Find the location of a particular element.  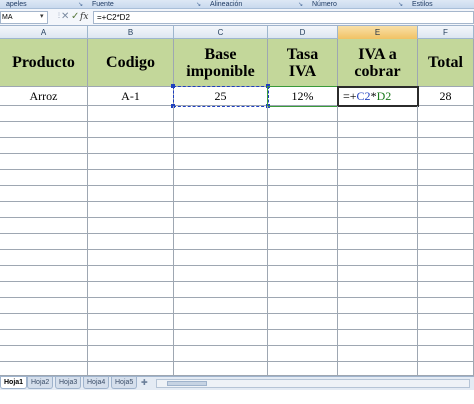

column-header-f: F is located at coordinates (446, 32).